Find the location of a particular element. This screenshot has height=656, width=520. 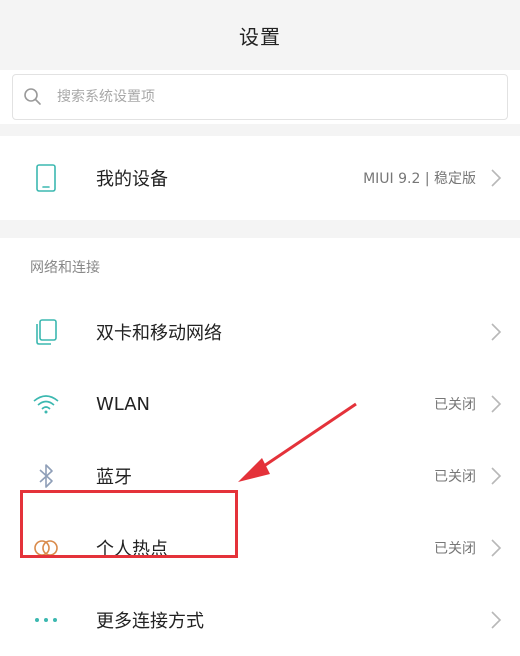

miui-version: MIUI 9.2 | 稳定版 is located at coordinates (419, 179).